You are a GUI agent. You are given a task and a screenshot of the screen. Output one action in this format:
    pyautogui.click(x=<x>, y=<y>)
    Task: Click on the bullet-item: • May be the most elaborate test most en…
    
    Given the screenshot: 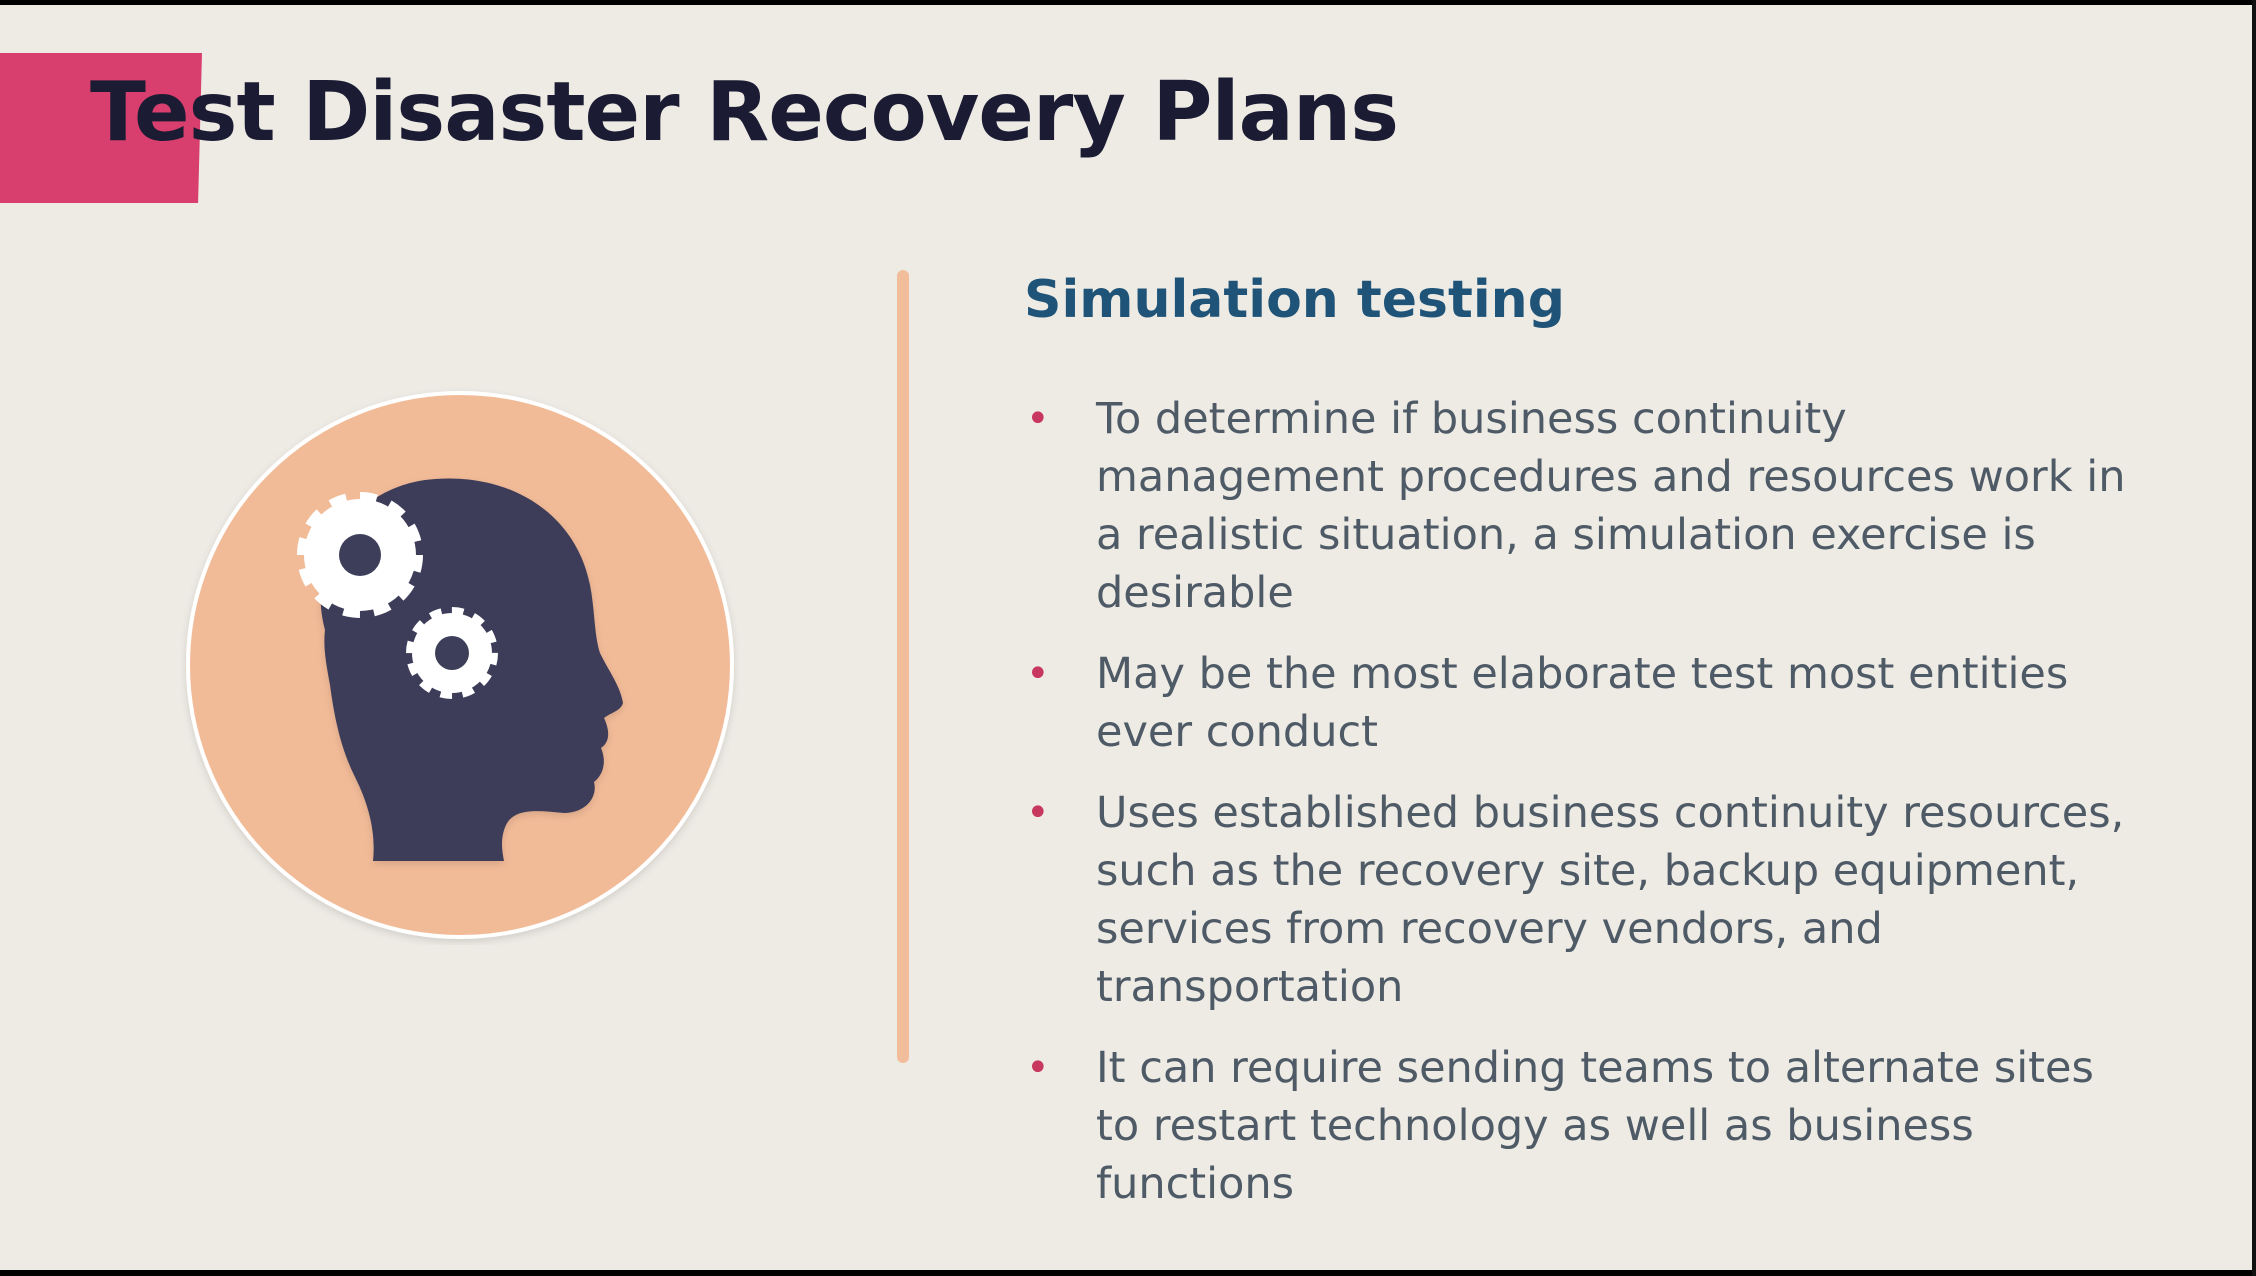 What is the action you would take?
    pyautogui.click(x=1584, y=703)
    